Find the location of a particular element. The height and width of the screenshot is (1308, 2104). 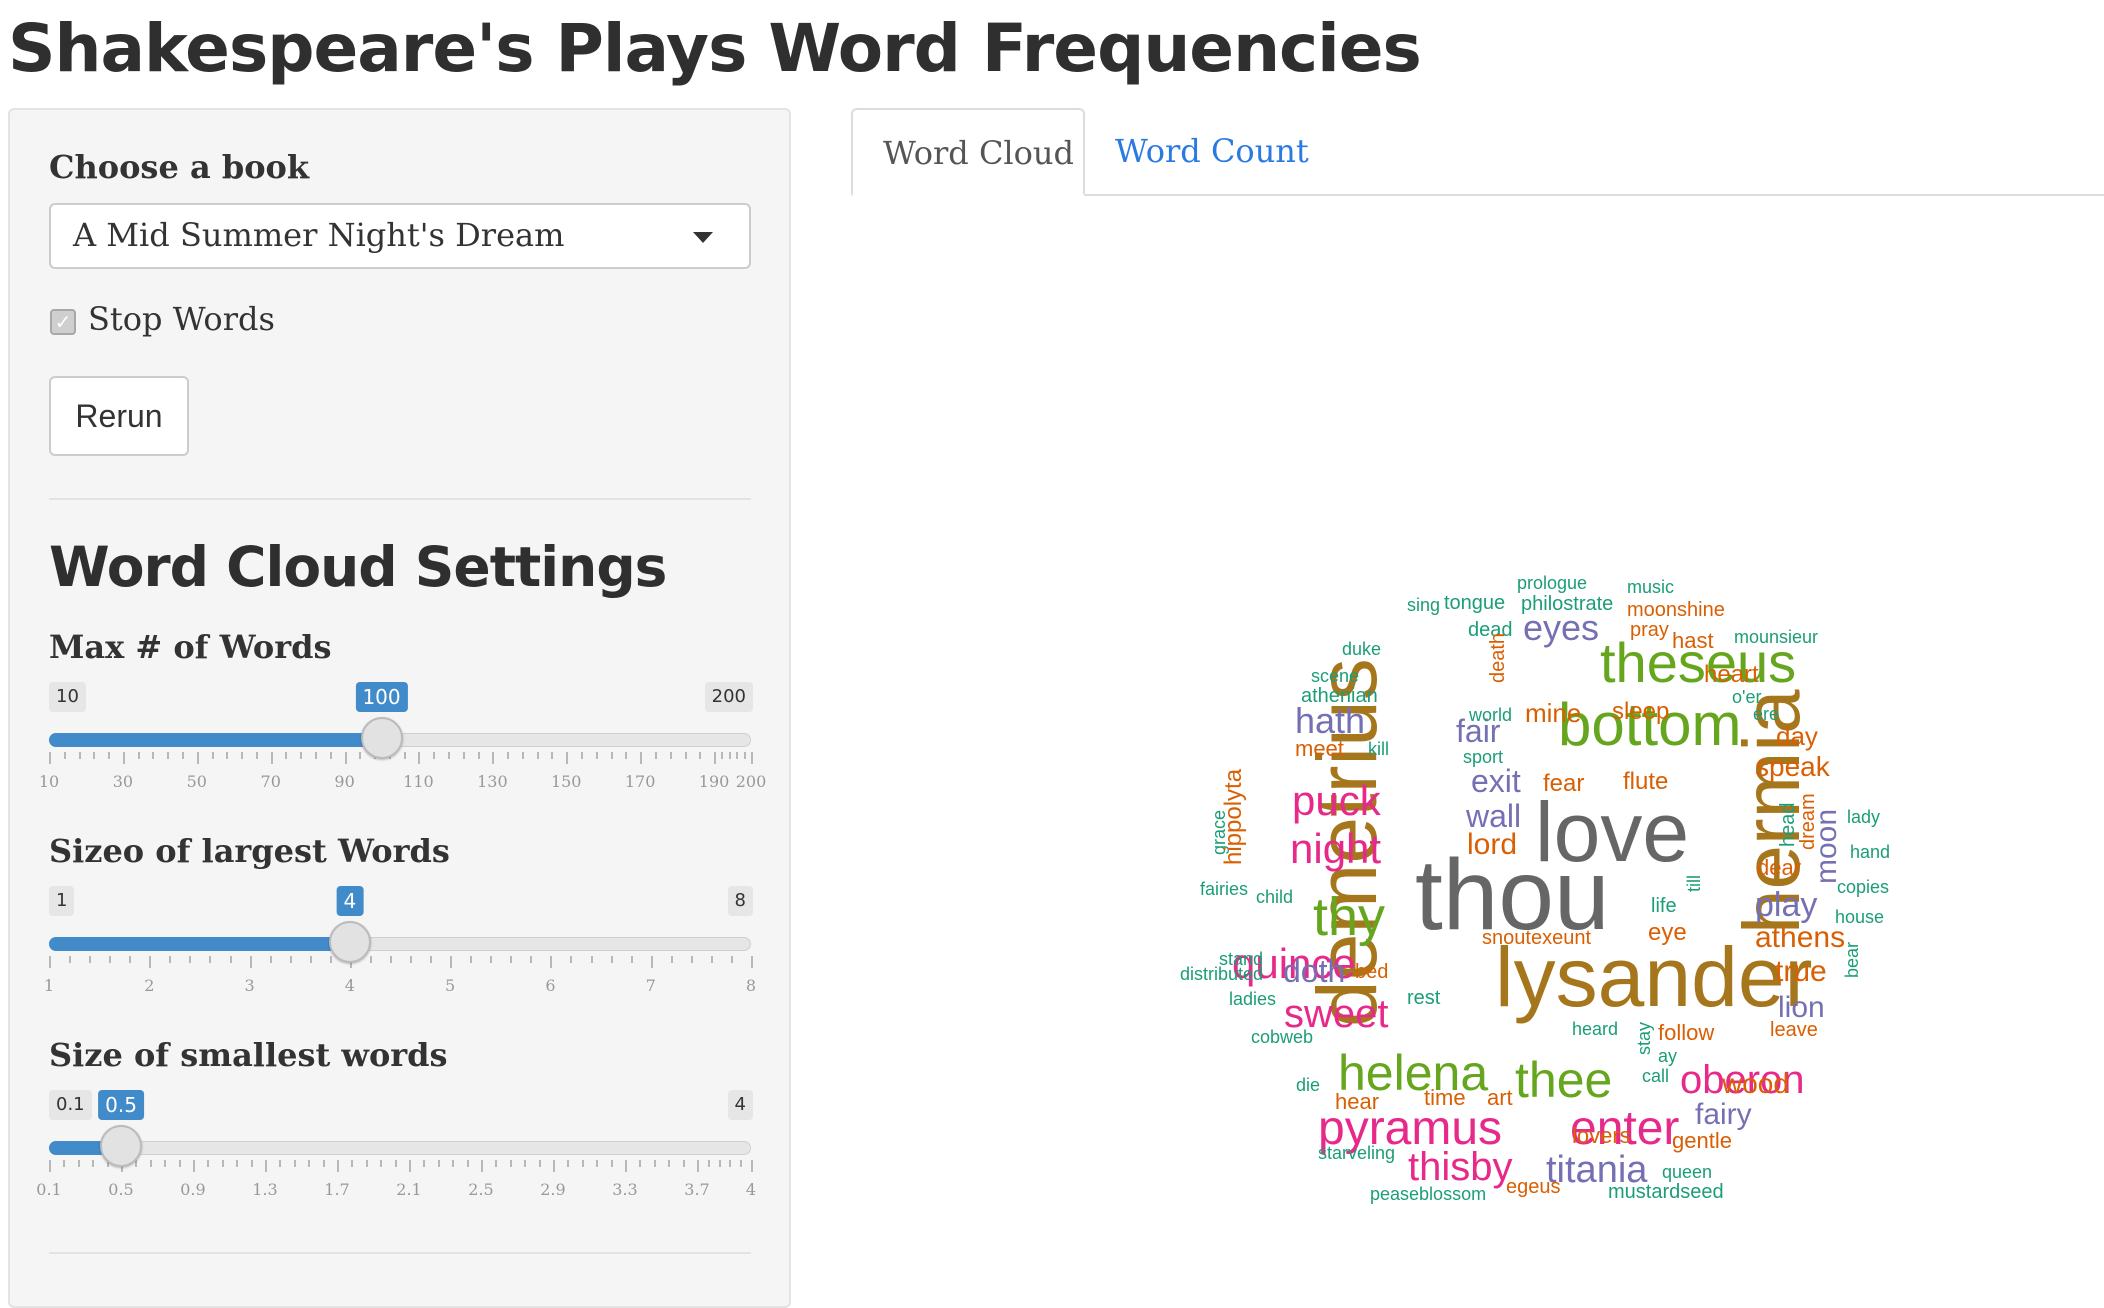

cloud-word: leave is located at coordinates (1794, 1030).